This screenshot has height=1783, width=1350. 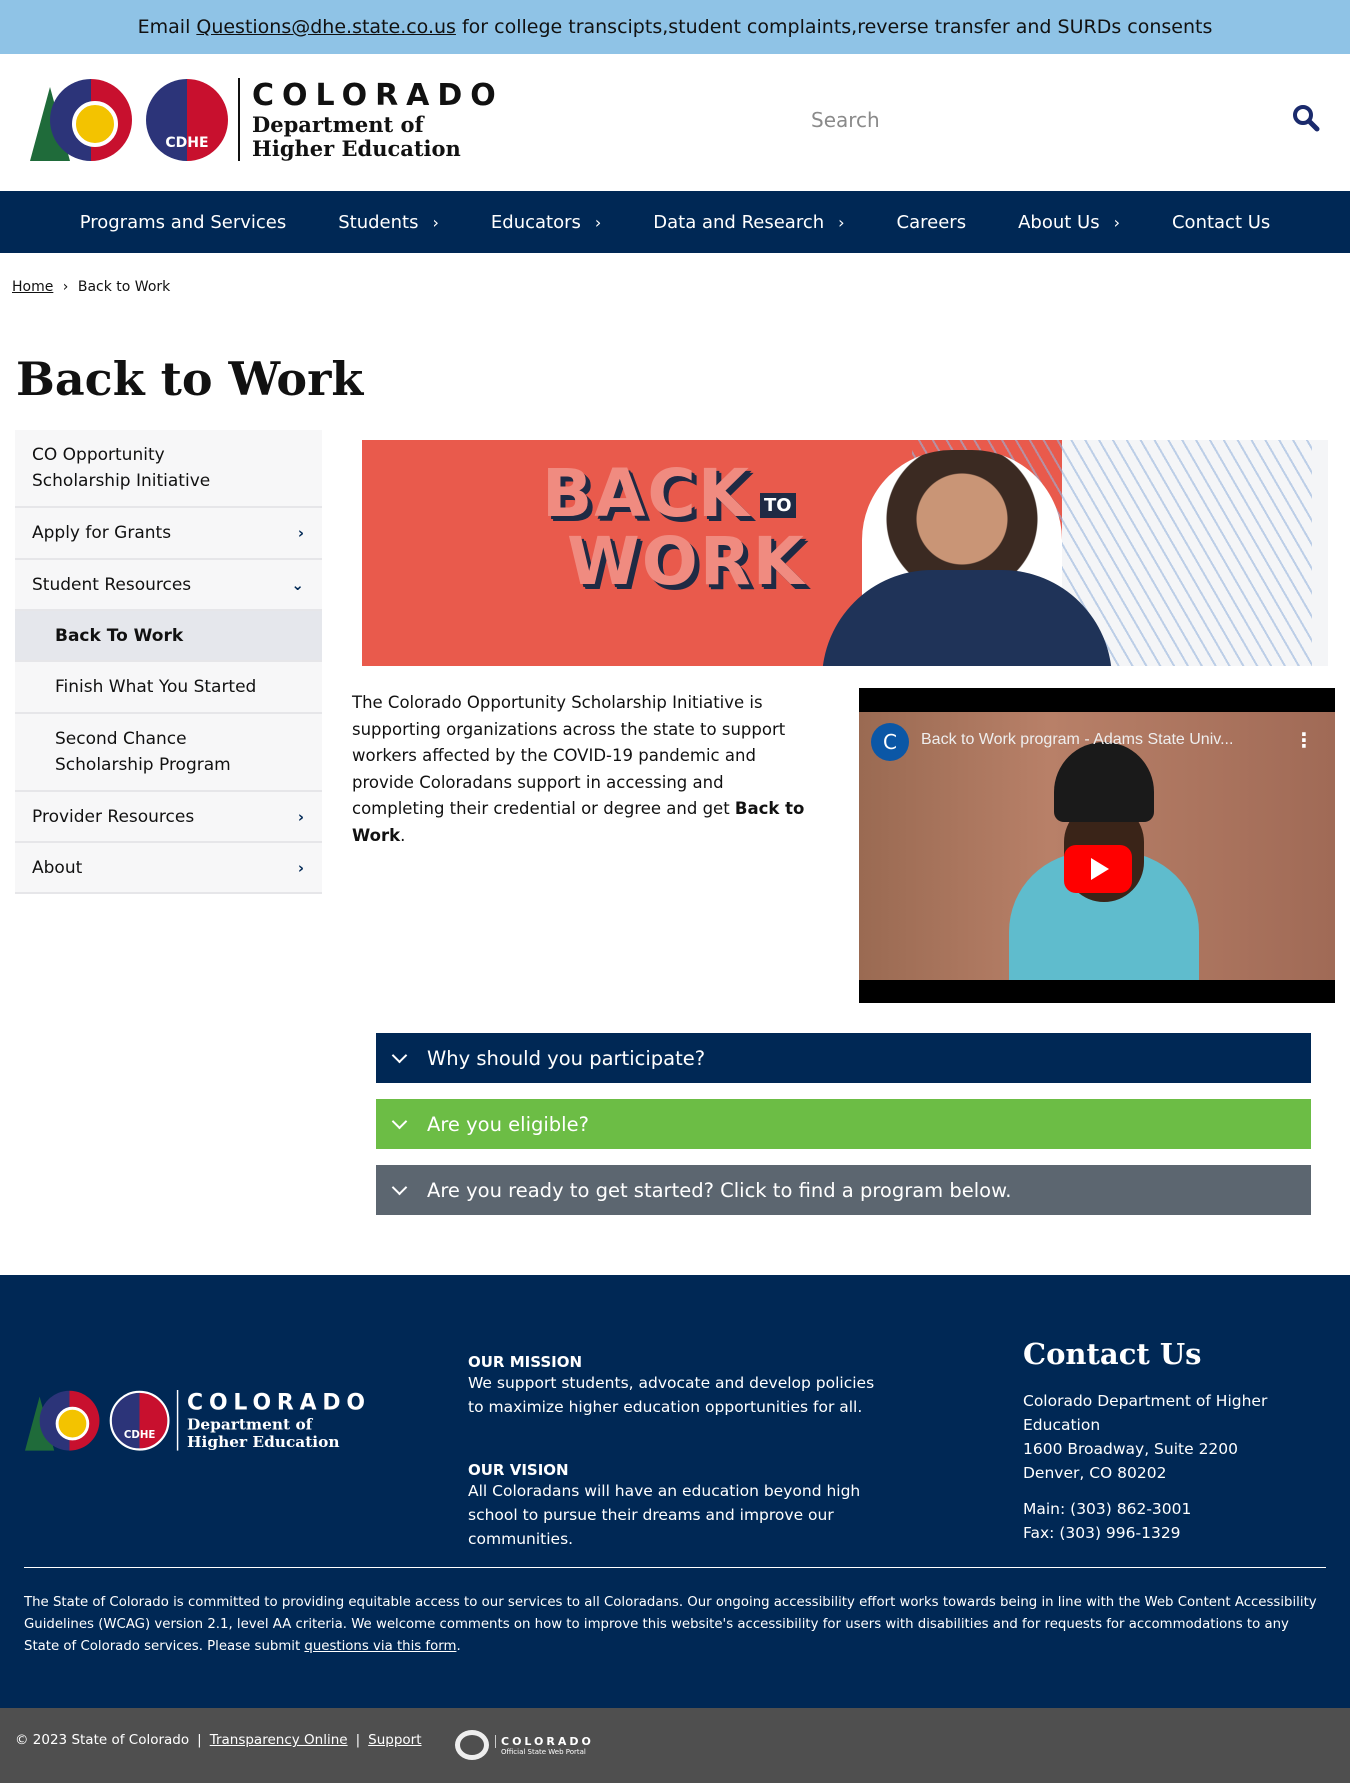 What do you see at coordinates (843, 1058) in the screenshot?
I see `accordion-1: Why should you participate?` at bounding box center [843, 1058].